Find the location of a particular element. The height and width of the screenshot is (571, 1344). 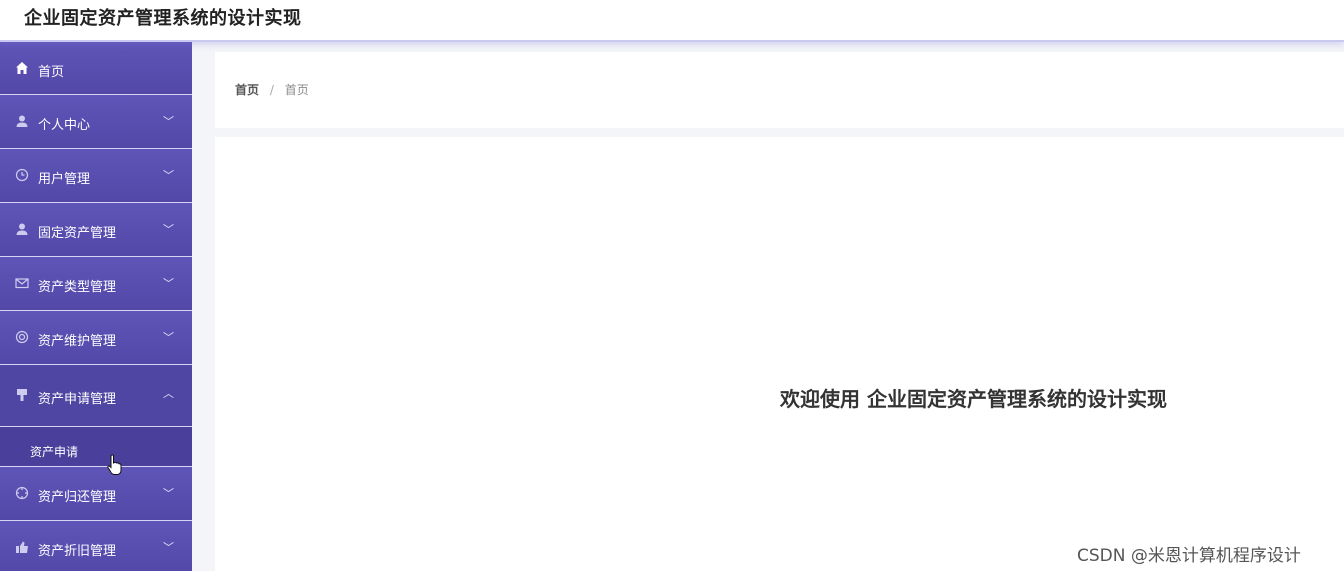

sidebar-item-label: 资产折旧管理 is located at coordinates (77, 551).